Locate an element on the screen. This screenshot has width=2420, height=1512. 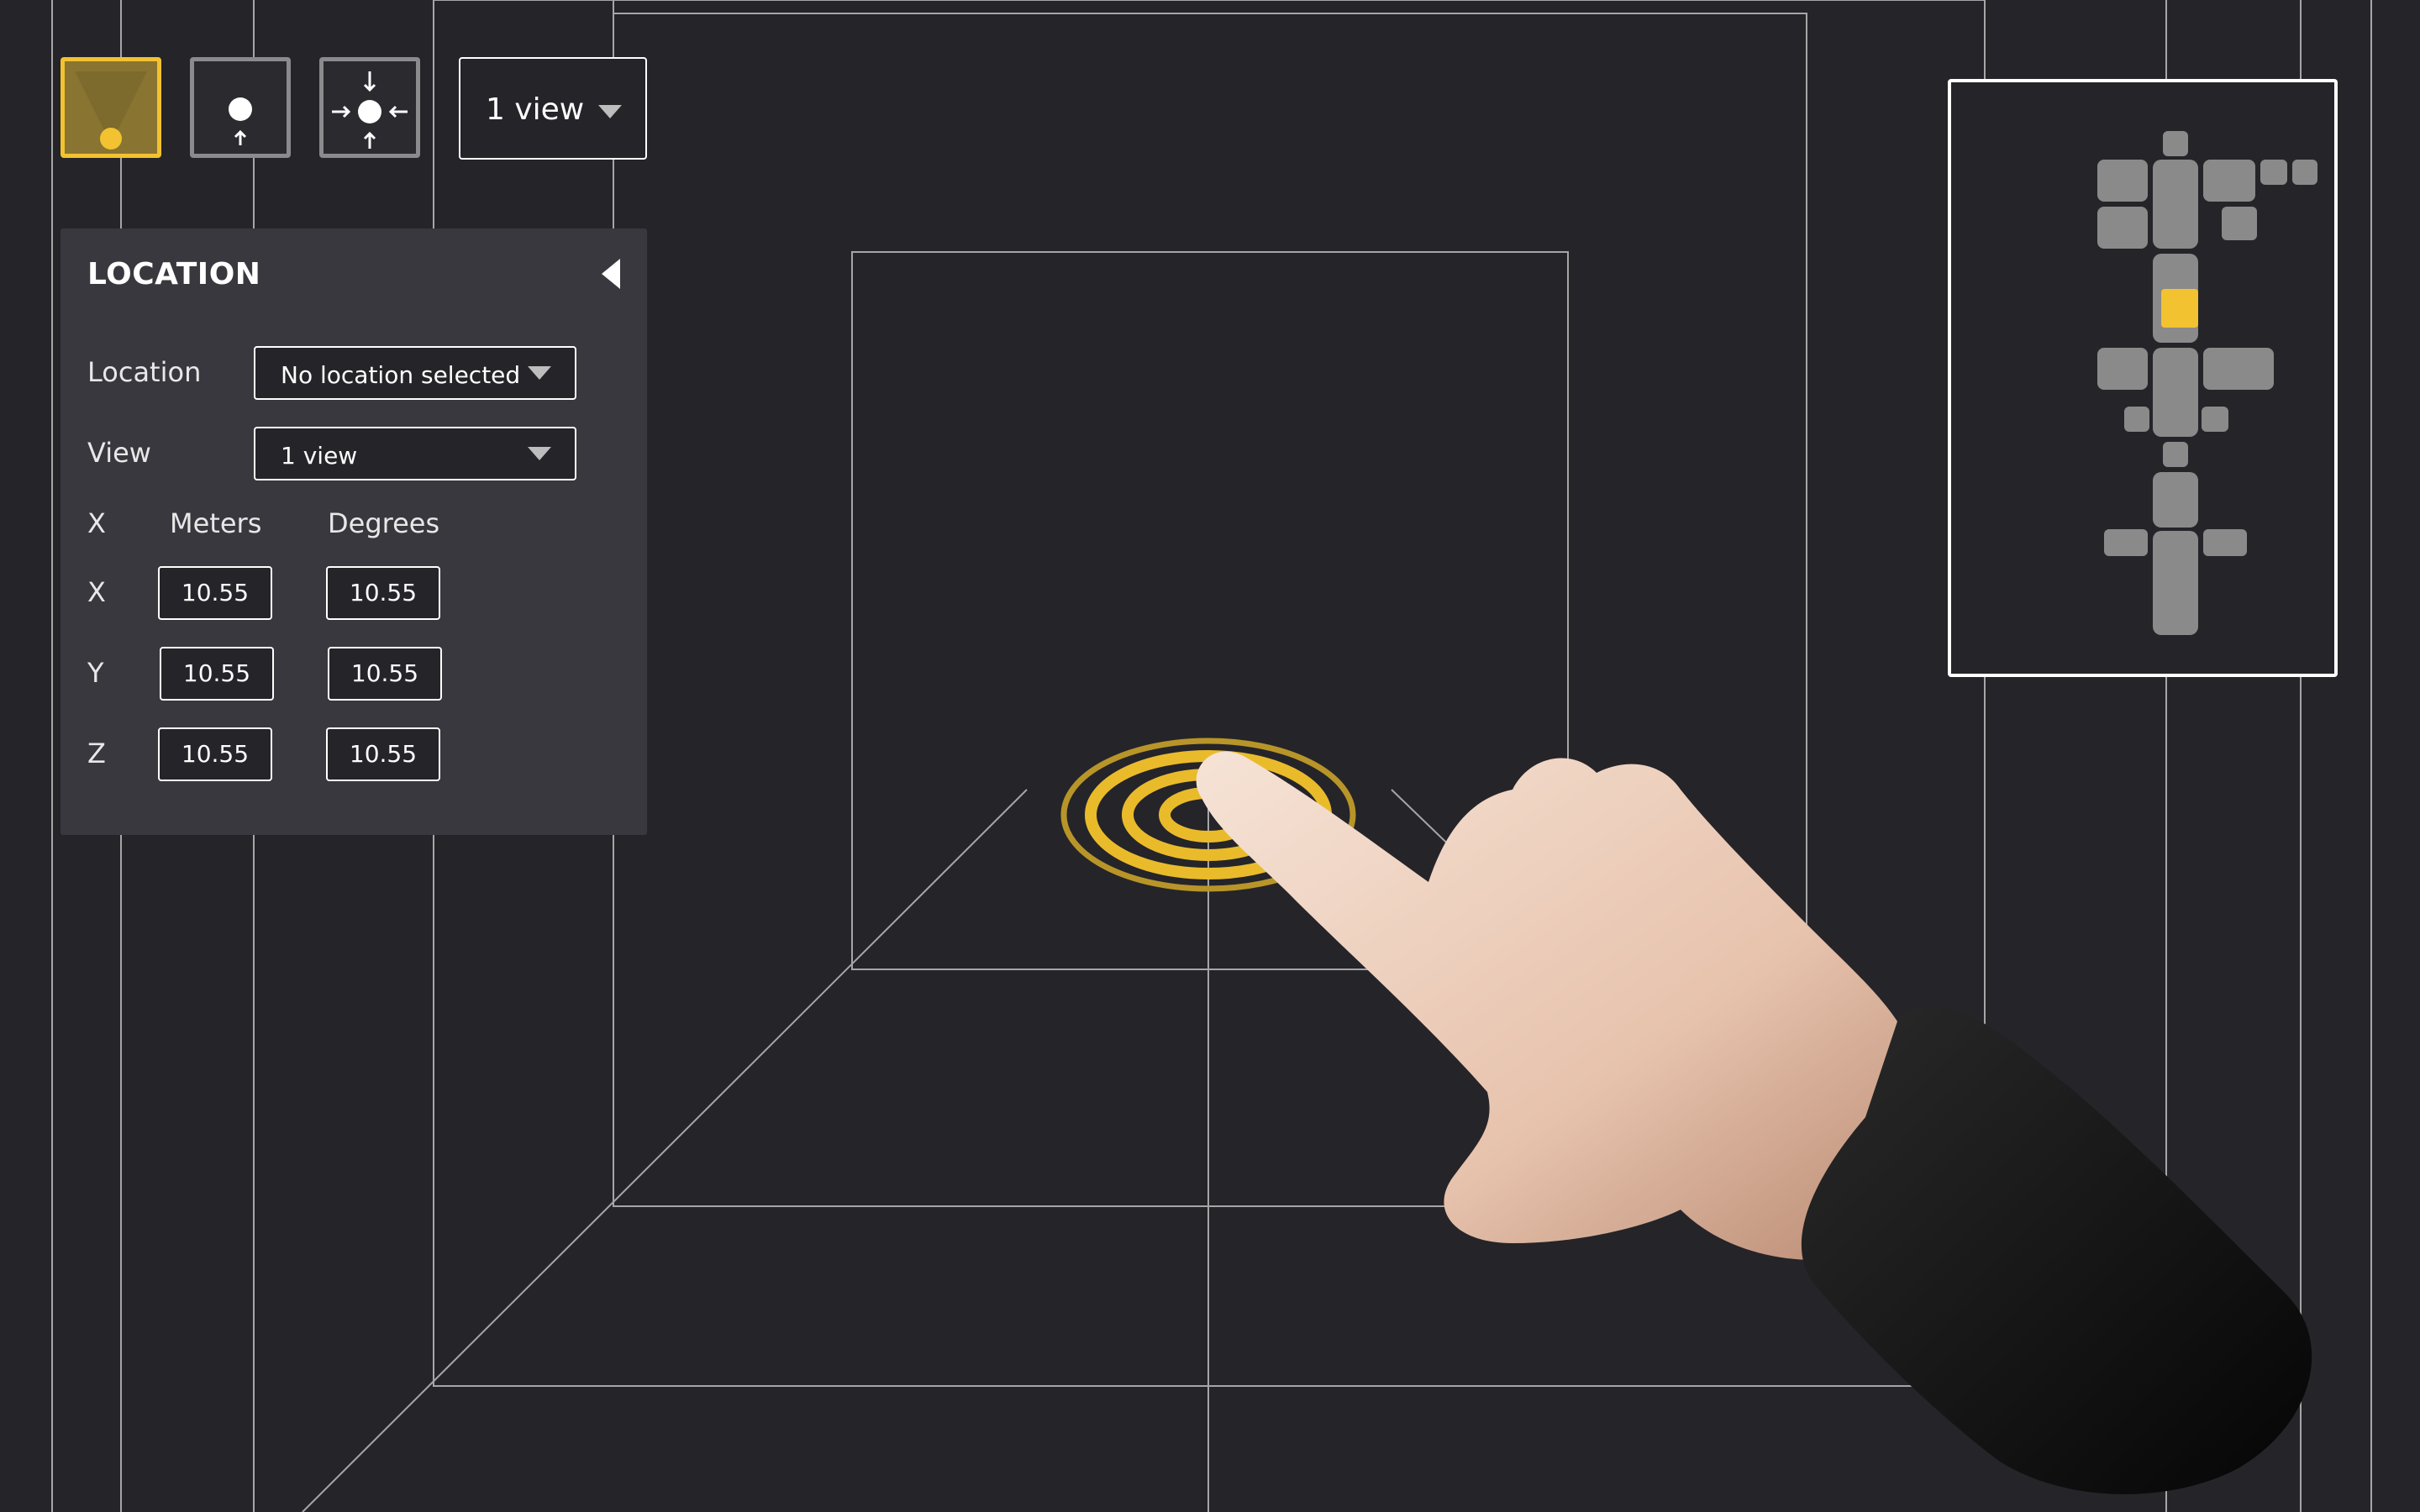
focus-tool-button is located at coordinates (369, 107).